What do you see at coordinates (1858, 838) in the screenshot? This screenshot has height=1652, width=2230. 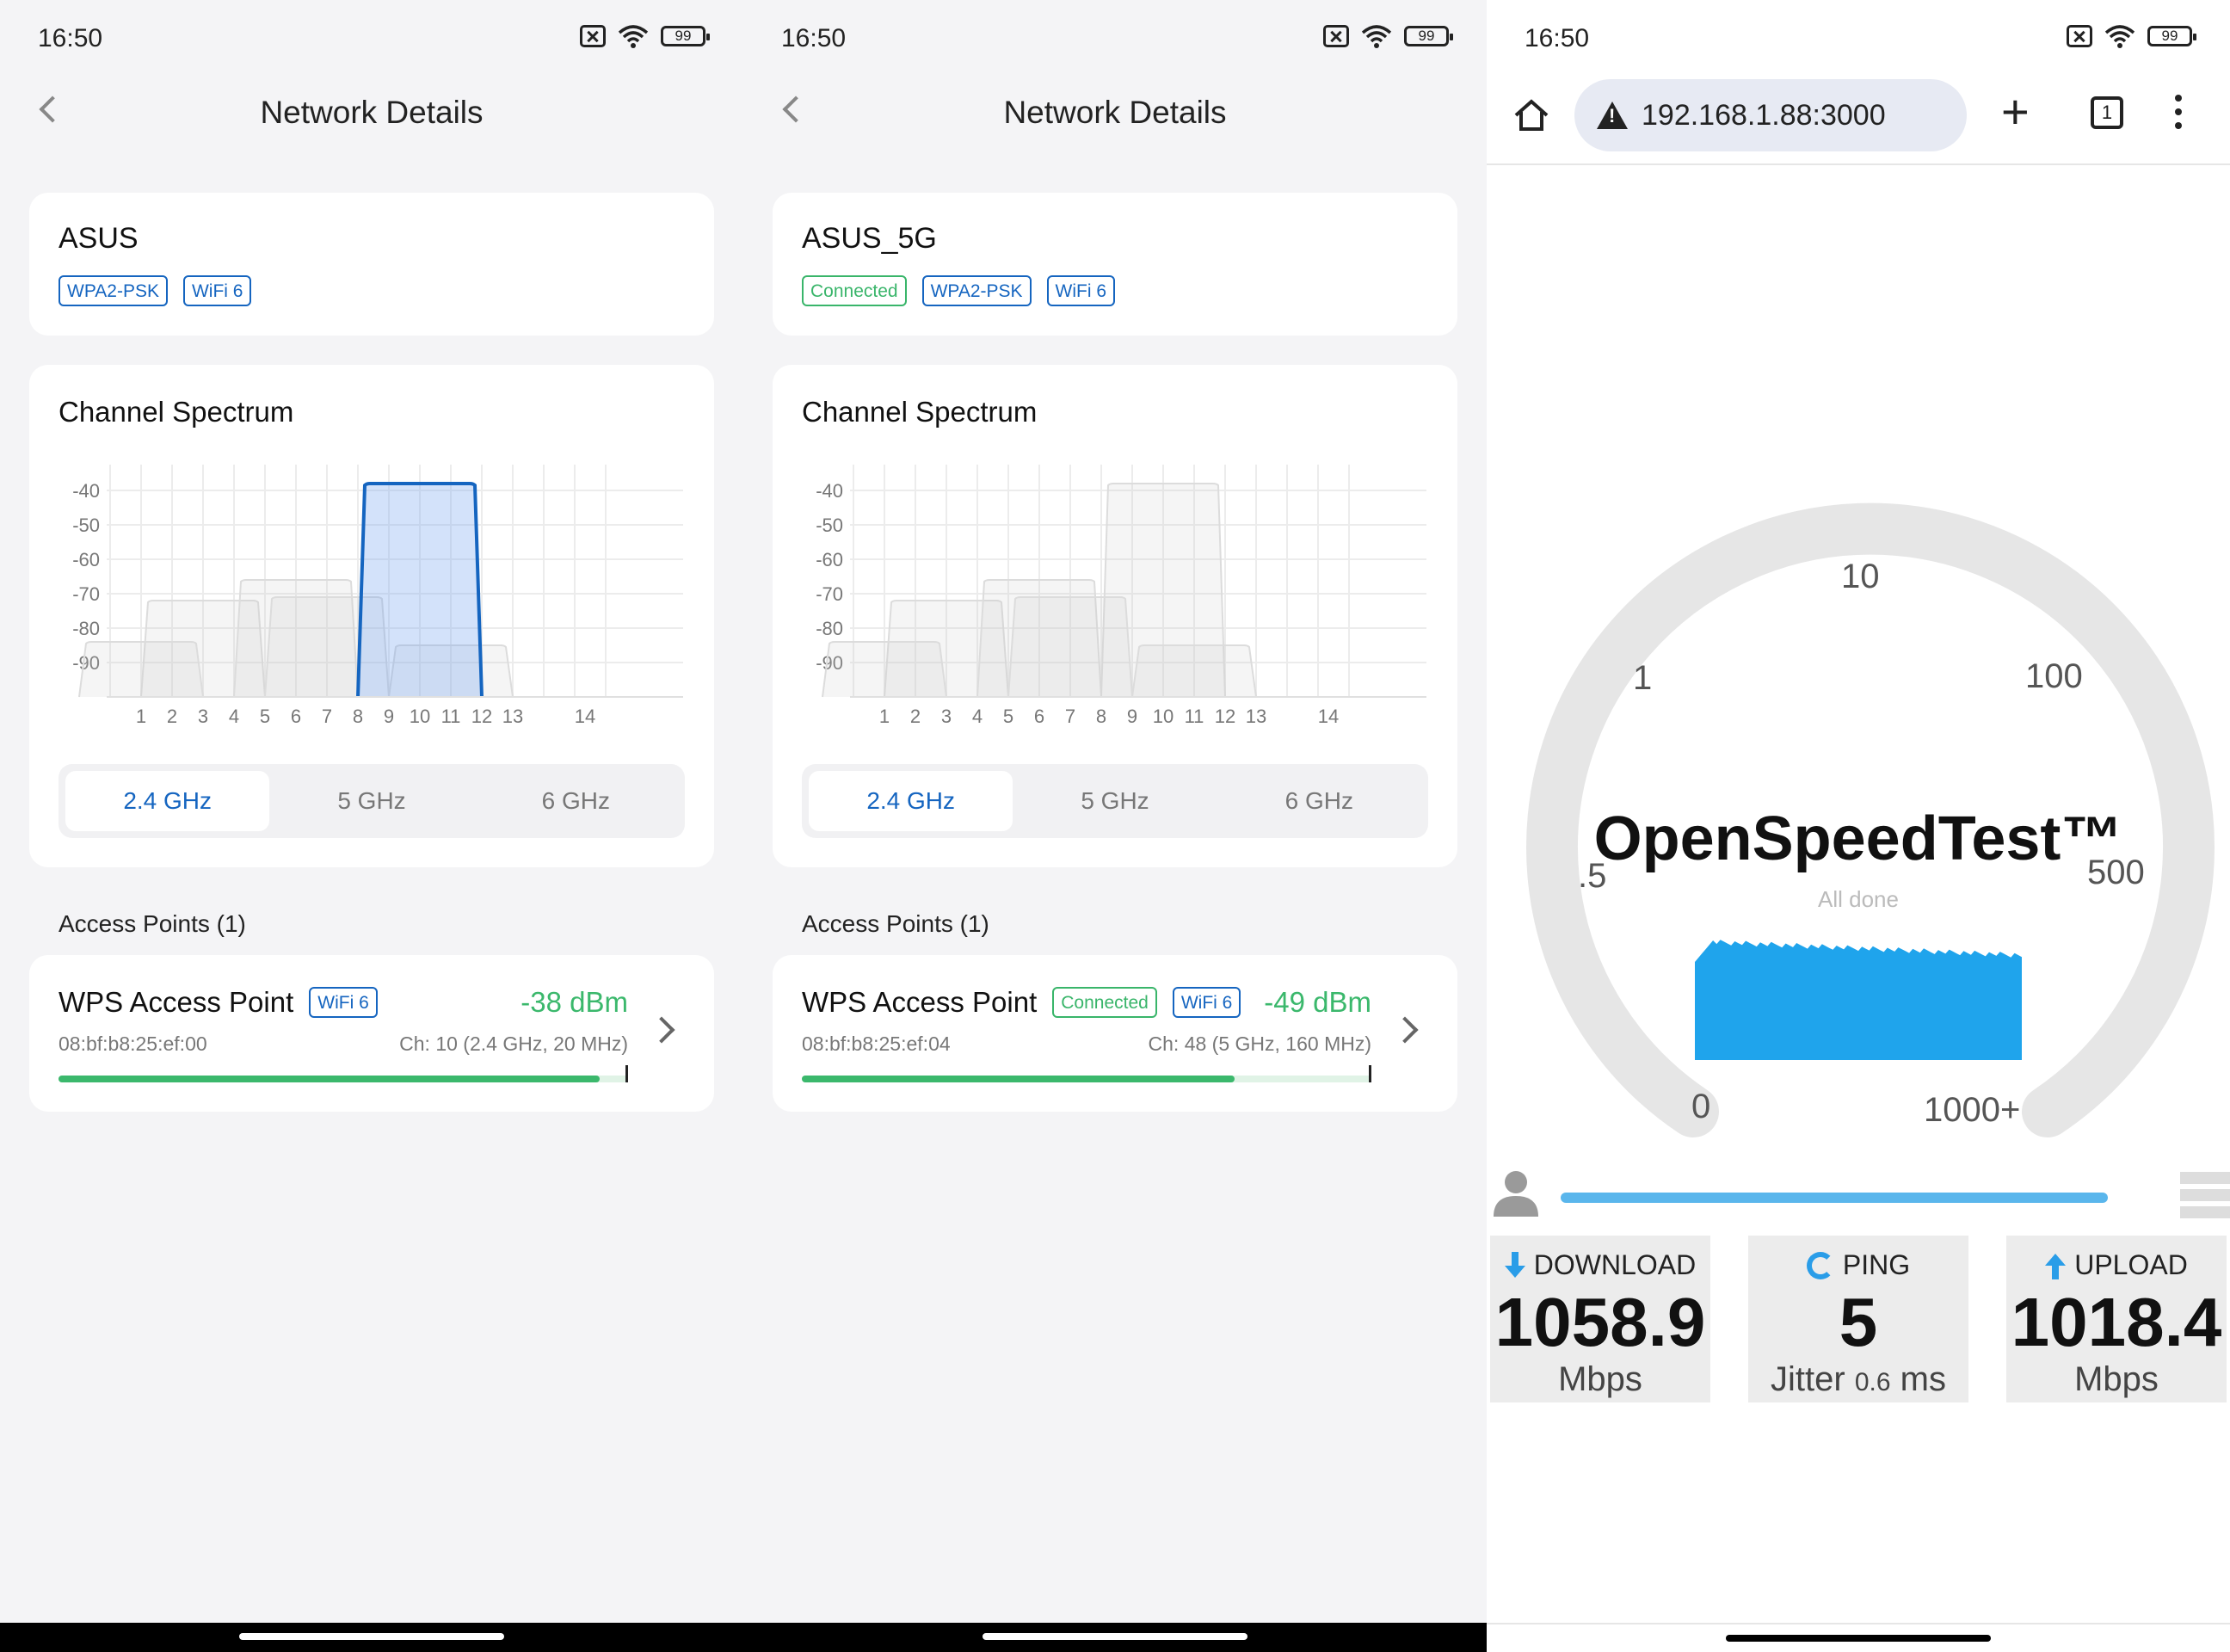 I see `brand-title: OpenSpeedTest™` at bounding box center [1858, 838].